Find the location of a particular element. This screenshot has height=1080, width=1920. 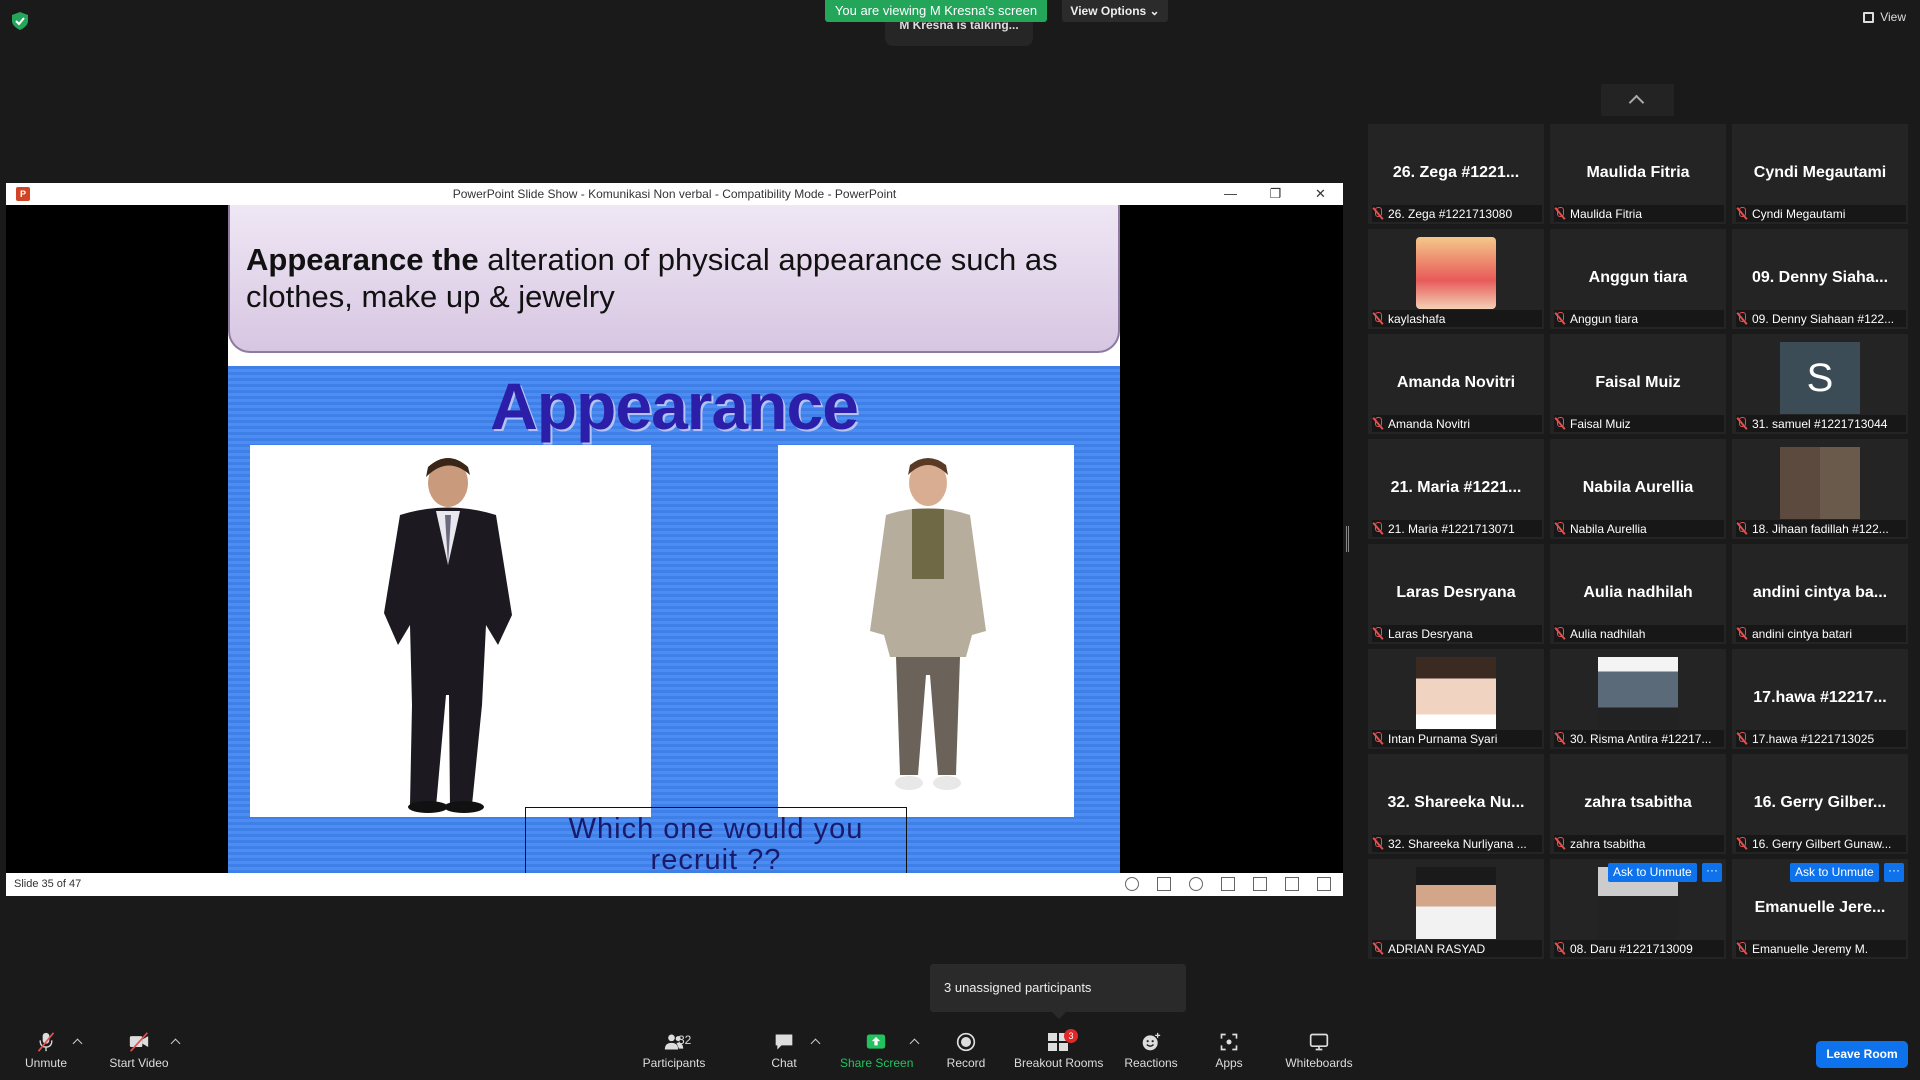

participant-tile: Aulia nadhilah Aulia nadhilah is located at coordinates (1638, 594).